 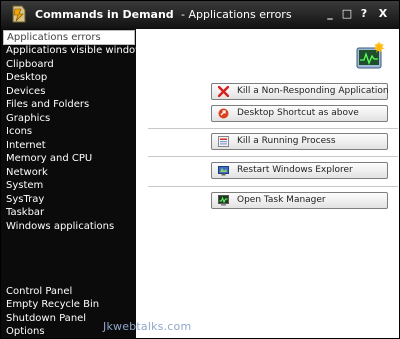 What do you see at coordinates (24, 185) in the screenshot?
I see `sidebar-item-system: System` at bounding box center [24, 185].